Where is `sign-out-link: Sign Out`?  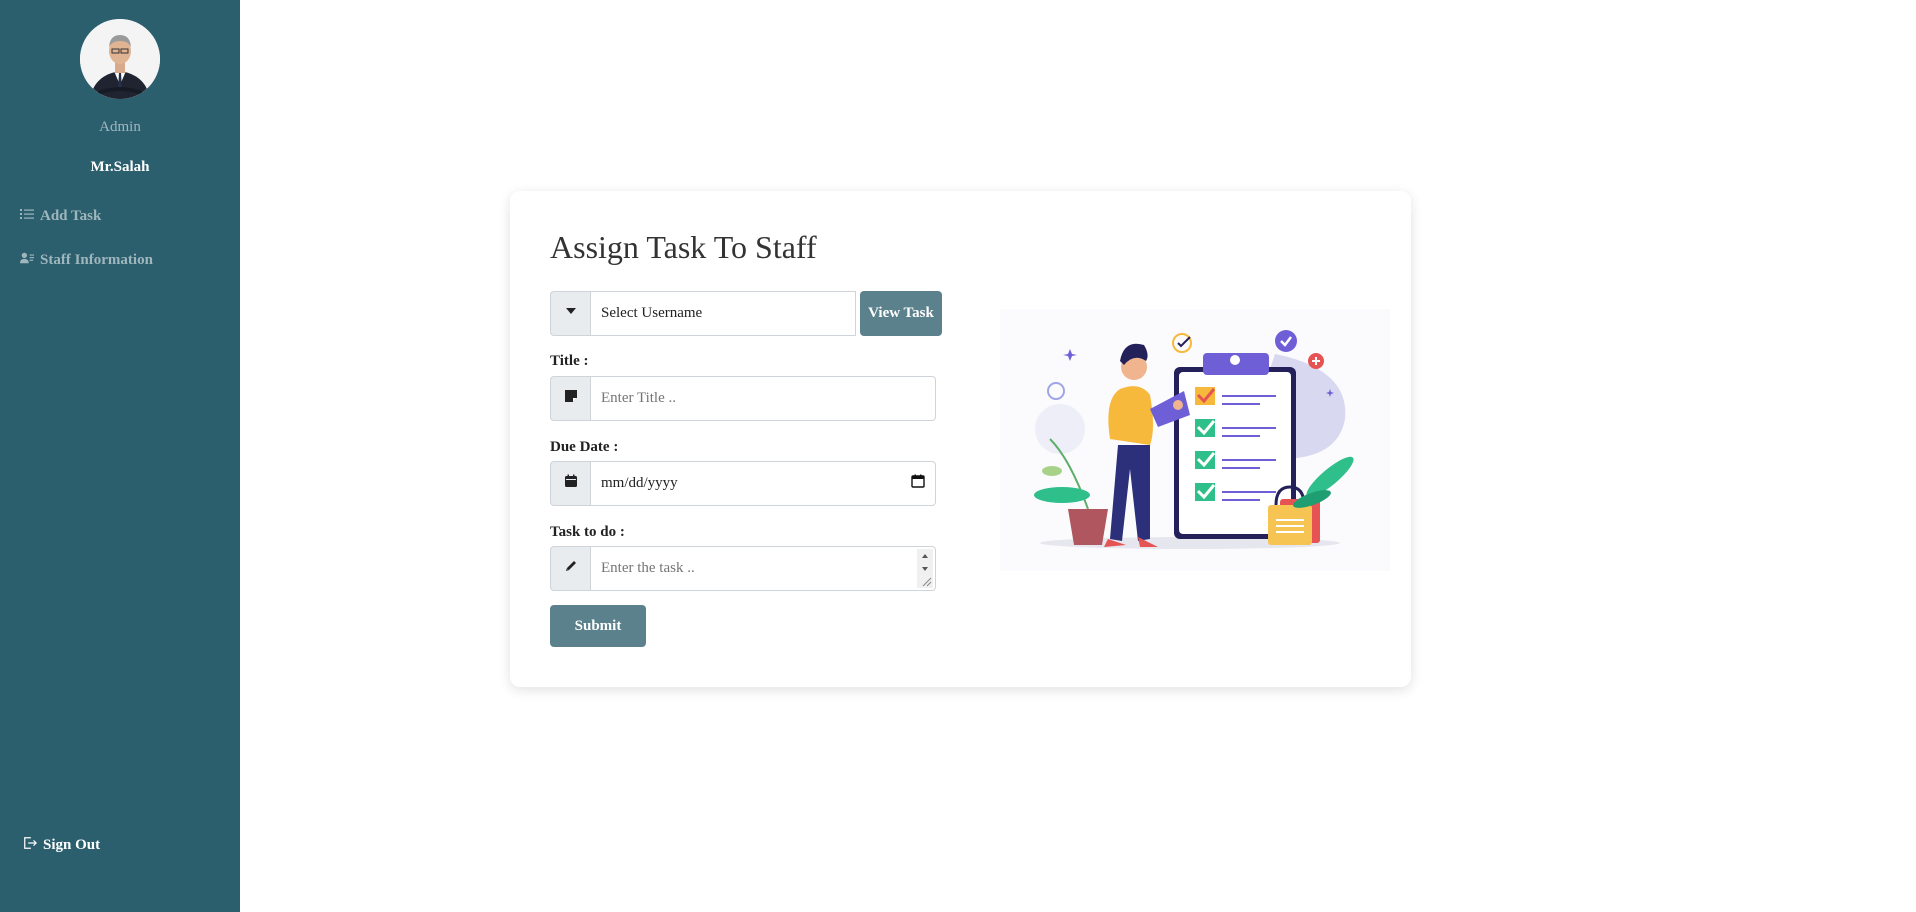
sign-out-link: Sign Out is located at coordinates (61, 845).